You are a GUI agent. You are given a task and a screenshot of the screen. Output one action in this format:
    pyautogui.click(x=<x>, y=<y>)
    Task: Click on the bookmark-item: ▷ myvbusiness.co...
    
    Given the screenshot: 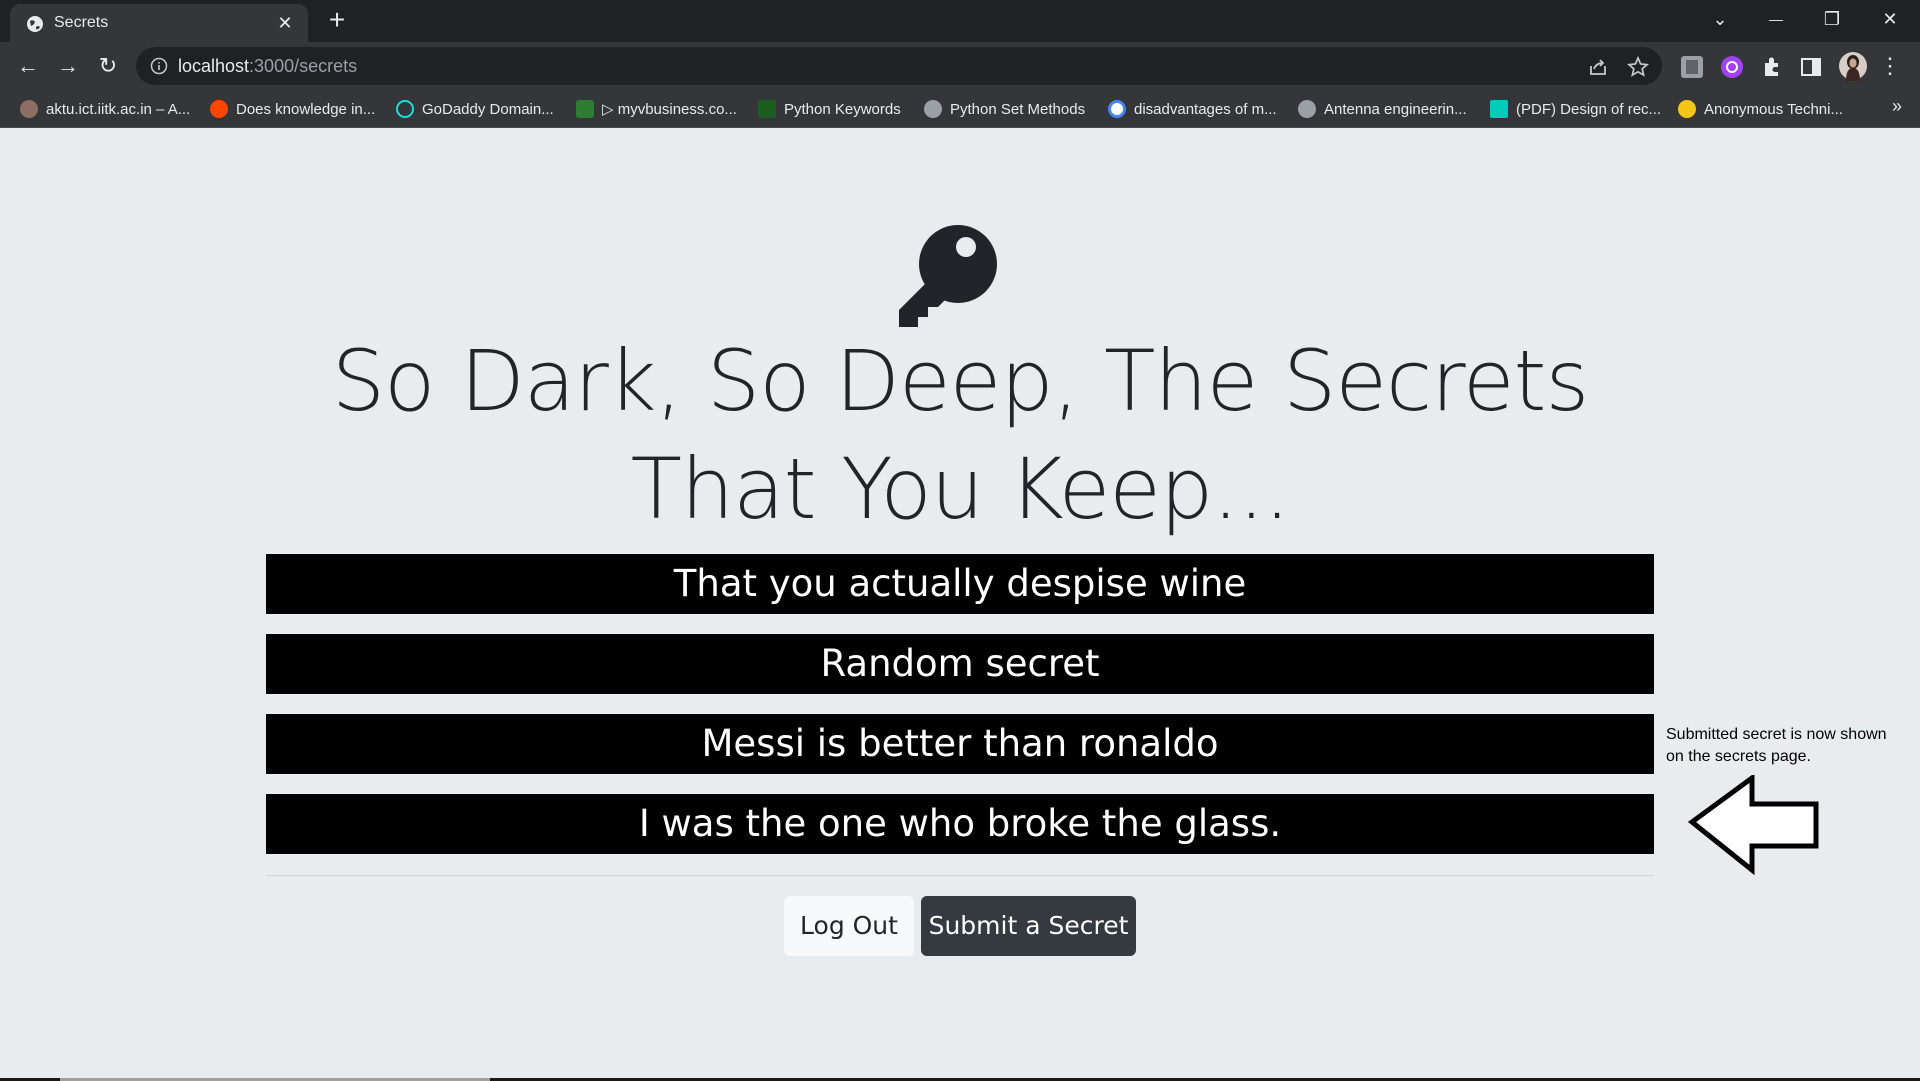 What is the action you would take?
    pyautogui.click(x=656, y=109)
    